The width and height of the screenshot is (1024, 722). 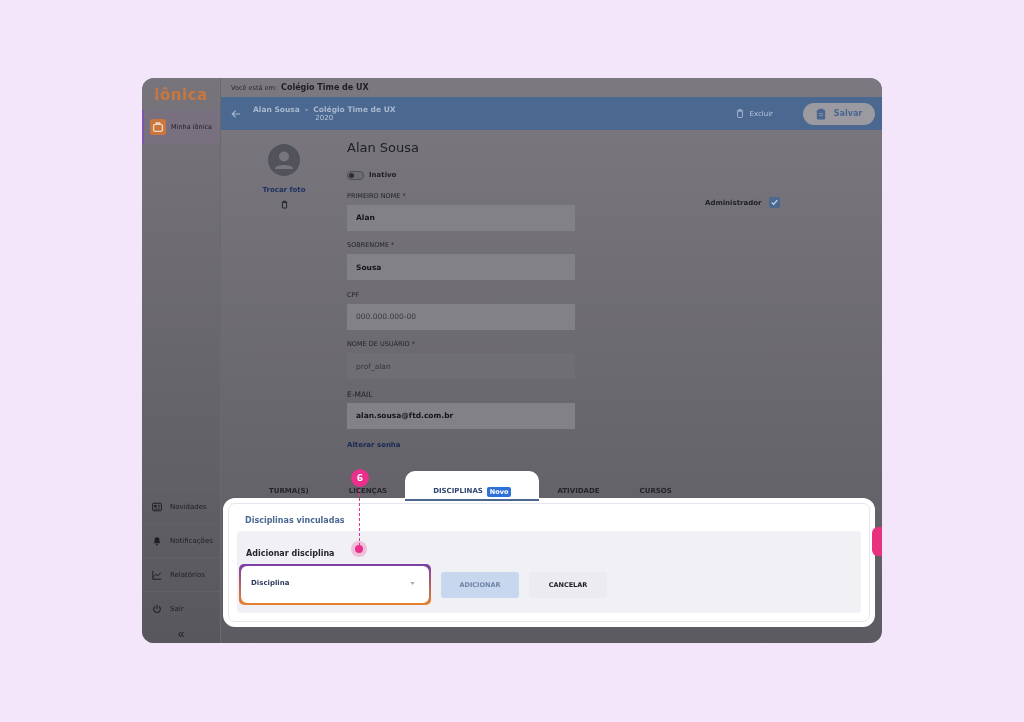 What do you see at coordinates (359, 517) in the screenshot?
I see `leader-line` at bounding box center [359, 517].